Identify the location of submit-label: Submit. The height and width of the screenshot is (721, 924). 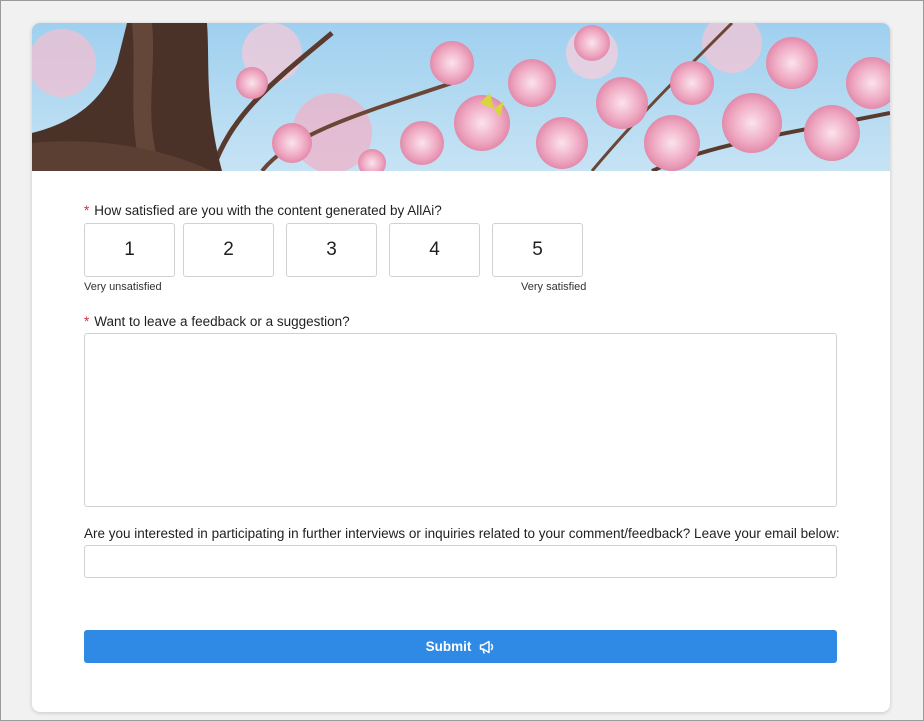
(448, 646).